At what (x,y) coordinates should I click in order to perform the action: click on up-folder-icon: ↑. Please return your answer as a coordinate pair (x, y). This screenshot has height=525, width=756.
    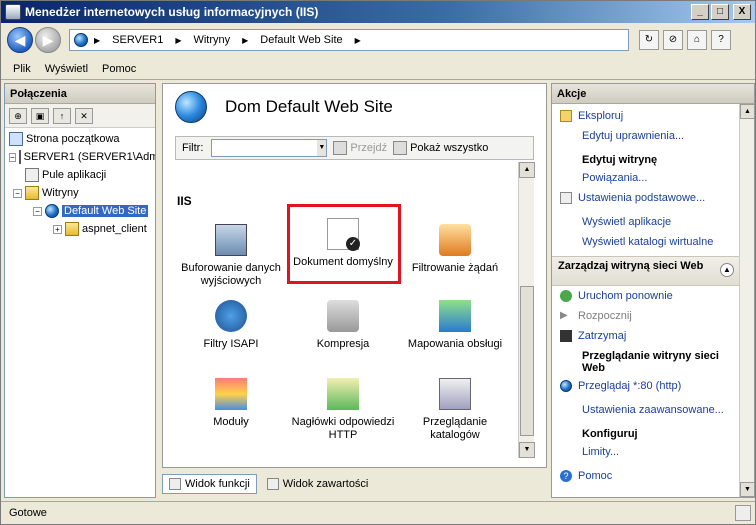
    Looking at the image, I should click on (62, 115).